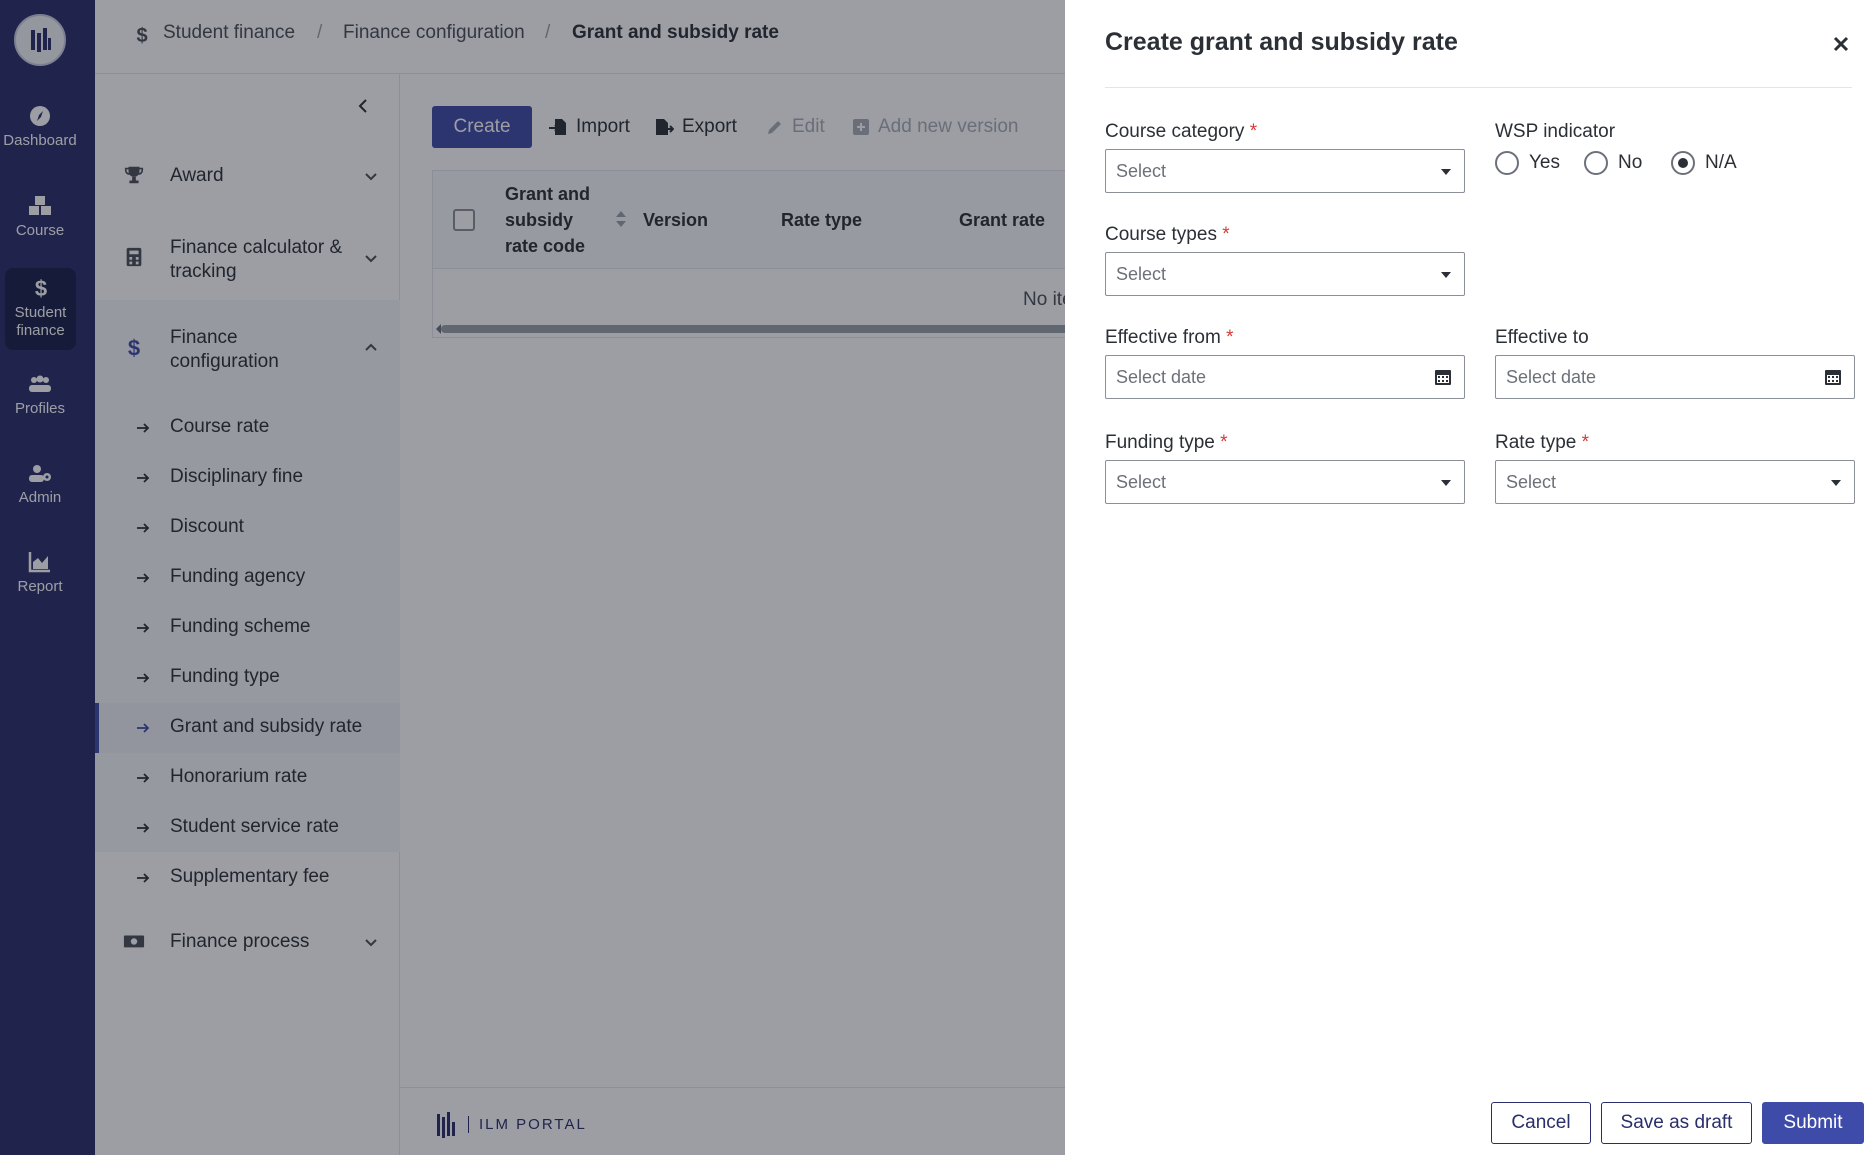  I want to click on label-text: Course category, so click(1175, 131).